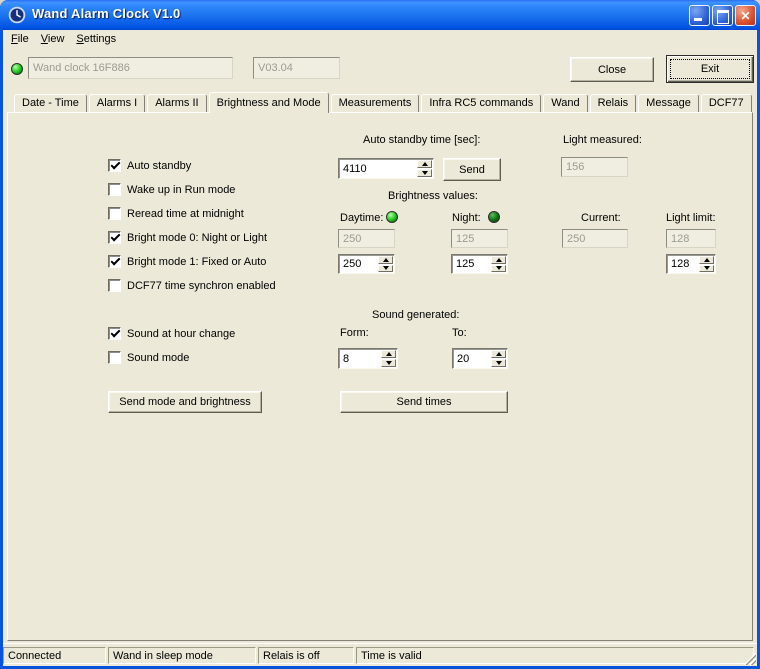 The height and width of the screenshot is (669, 760). What do you see at coordinates (17, 15) in the screenshot?
I see `clock-icon` at bounding box center [17, 15].